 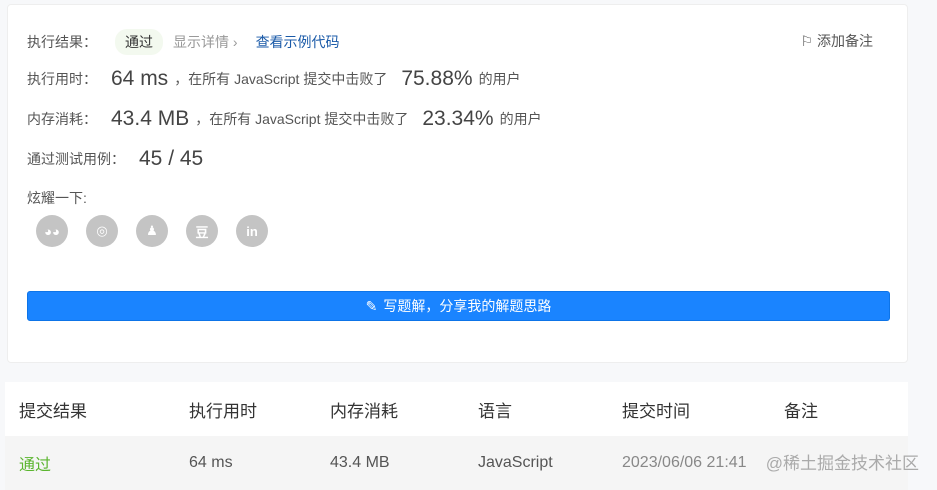 I want to click on header-runtime: 执行用时, so click(x=223, y=411).